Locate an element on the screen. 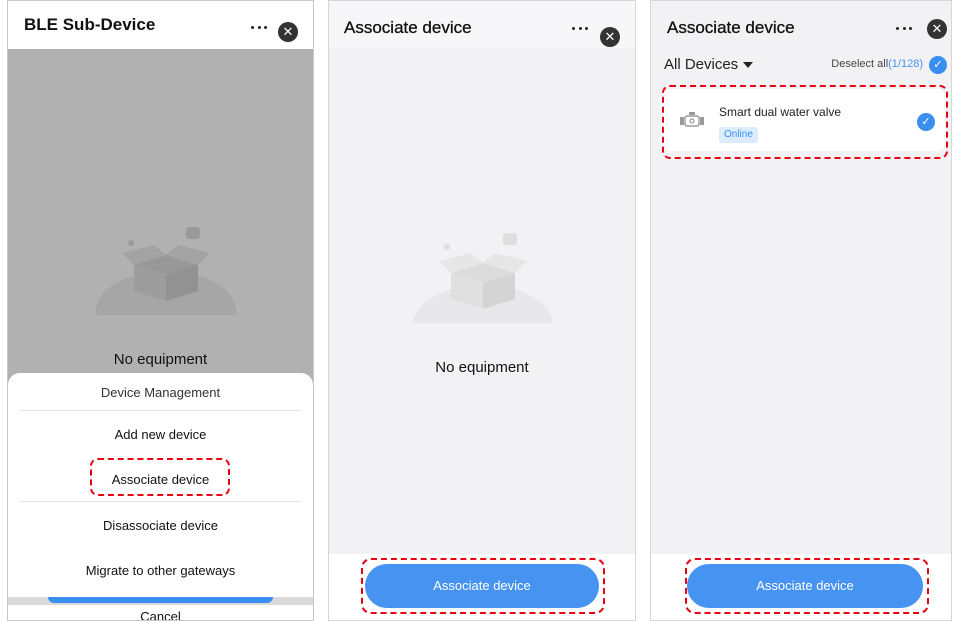  highlight-associate-option is located at coordinates (160, 477).